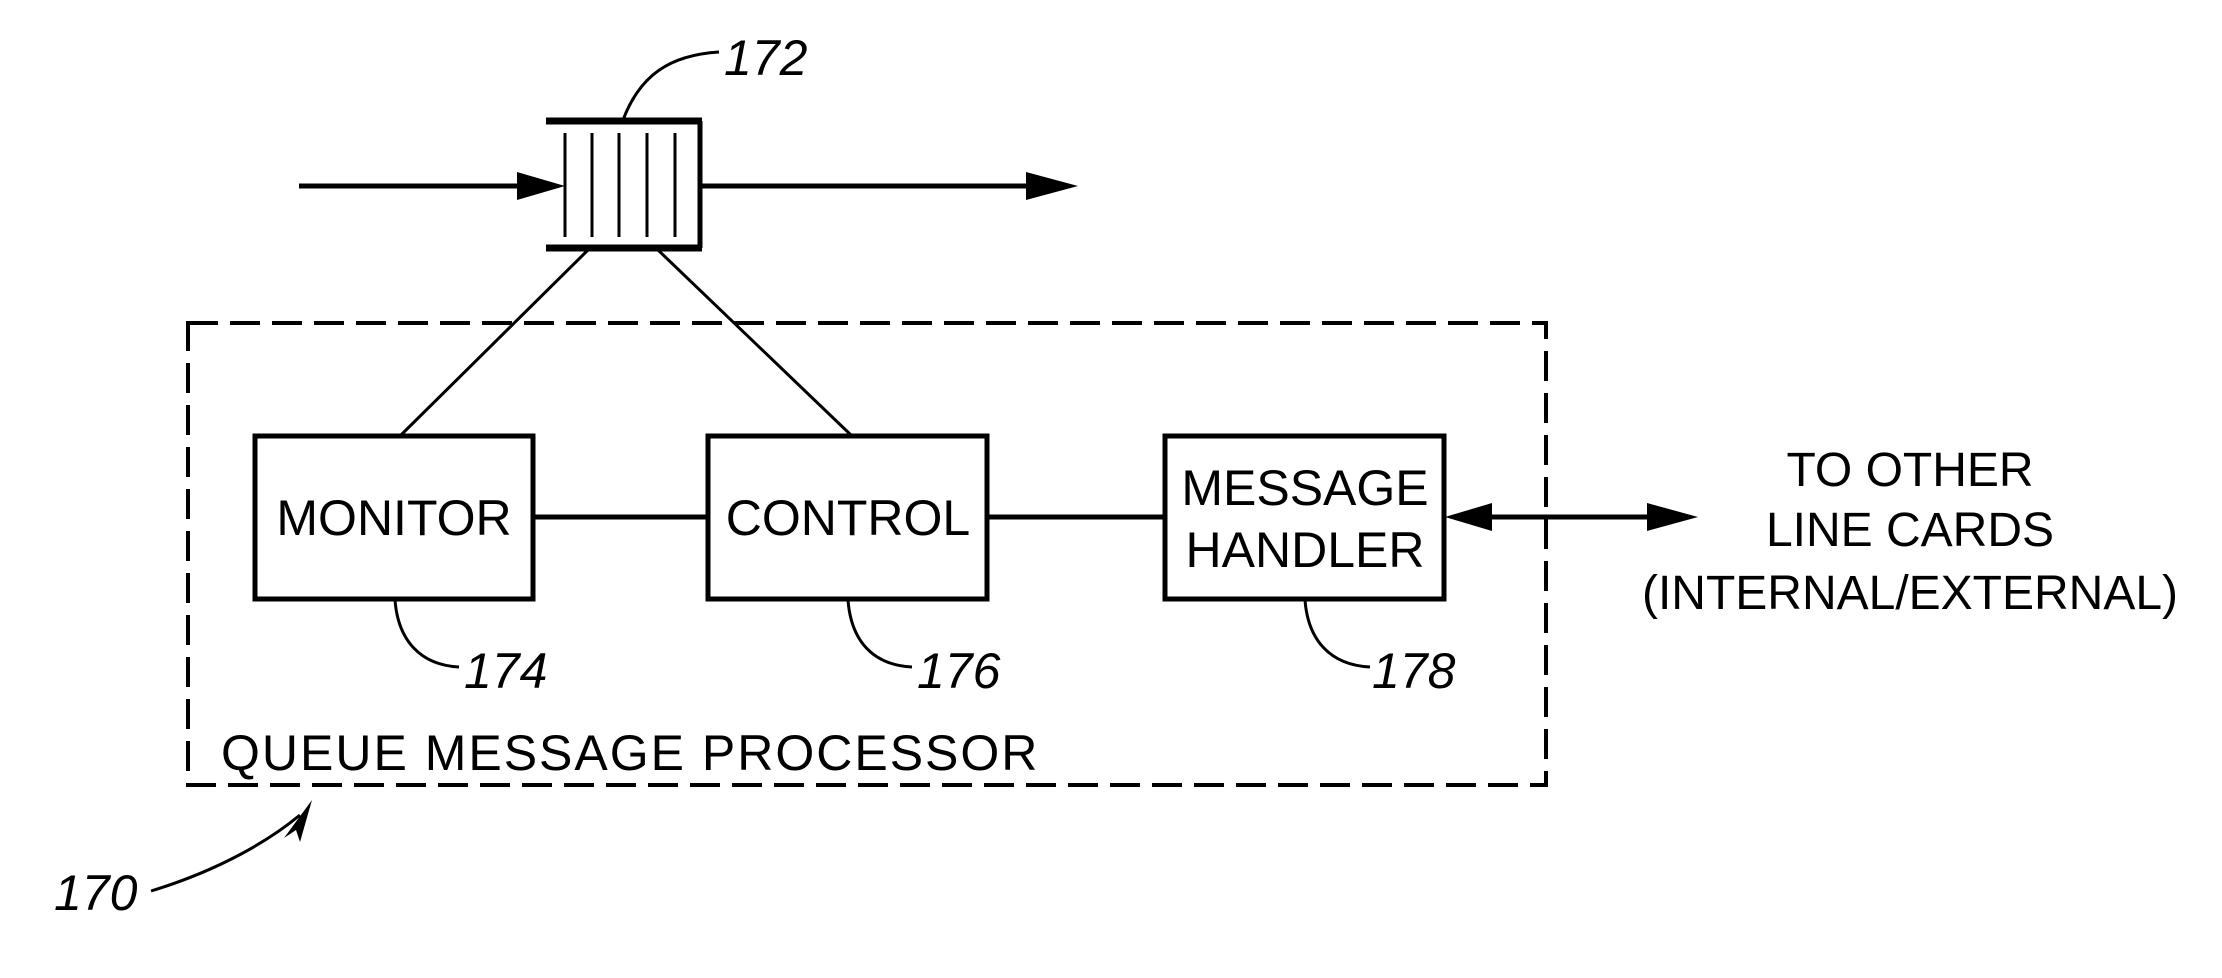 The image size is (2222, 978). What do you see at coordinates (298, 821) in the screenshot?
I see `processor-ref-arrowhead` at bounding box center [298, 821].